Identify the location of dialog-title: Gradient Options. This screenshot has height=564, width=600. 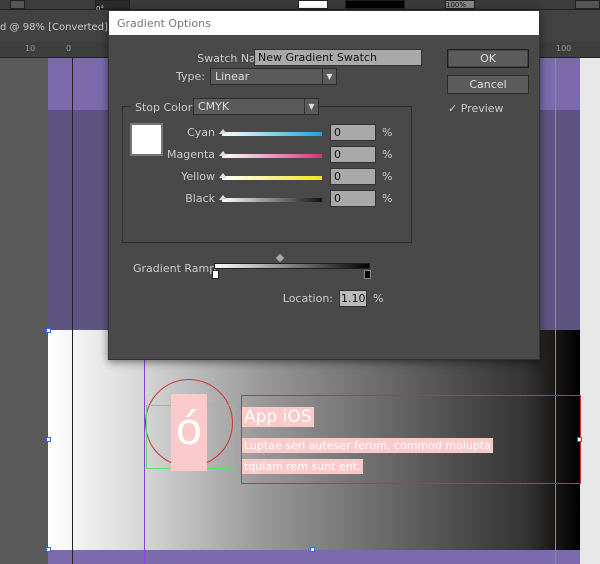
(324, 23).